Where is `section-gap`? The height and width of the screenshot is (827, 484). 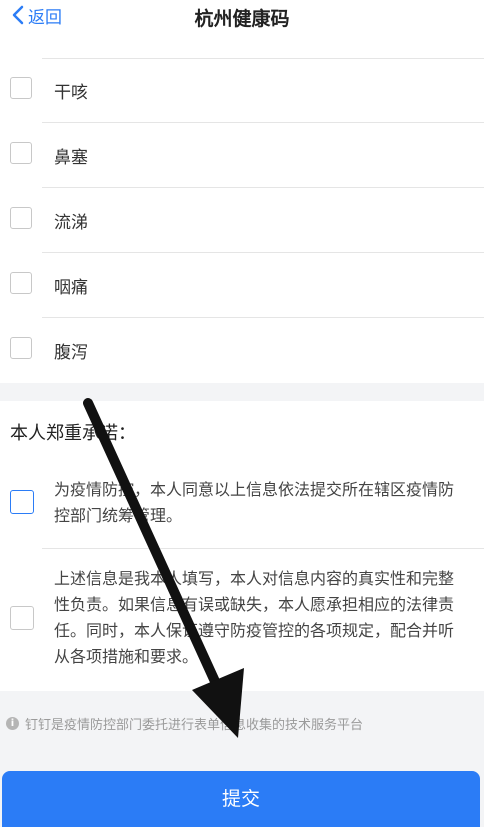 section-gap is located at coordinates (242, 392).